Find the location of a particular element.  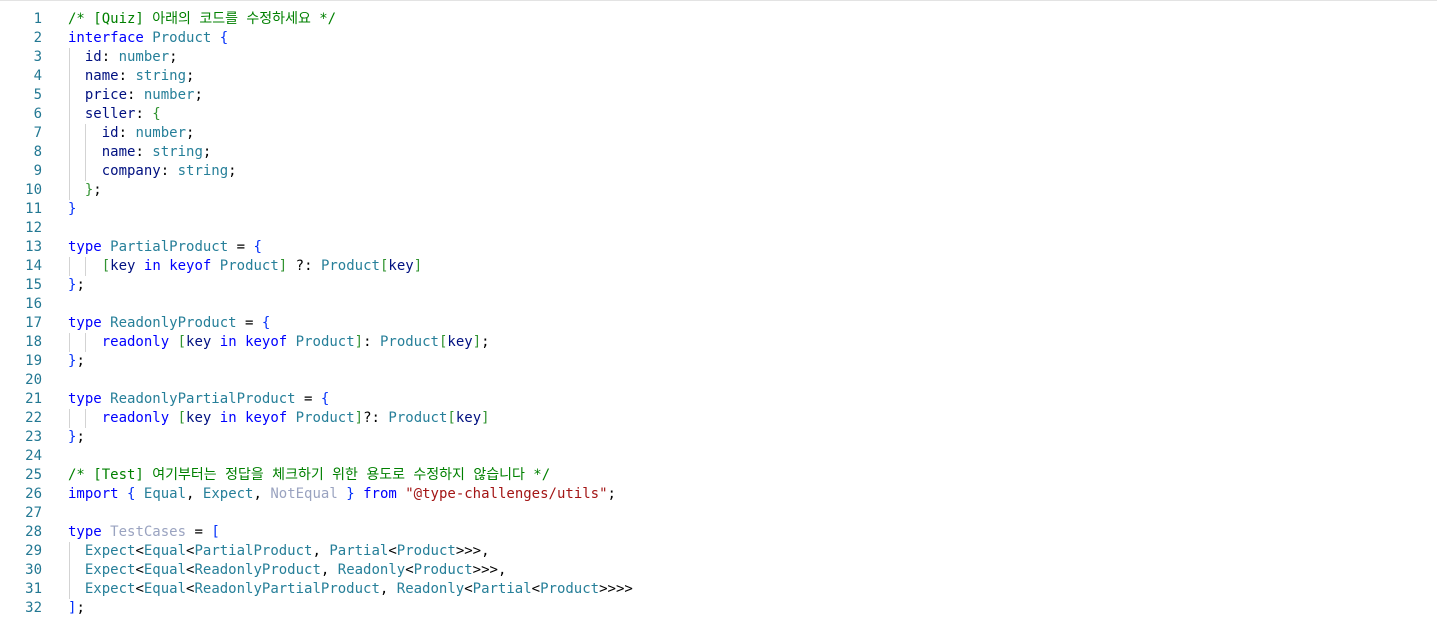

line-number: 16 is located at coordinates (33, 304).